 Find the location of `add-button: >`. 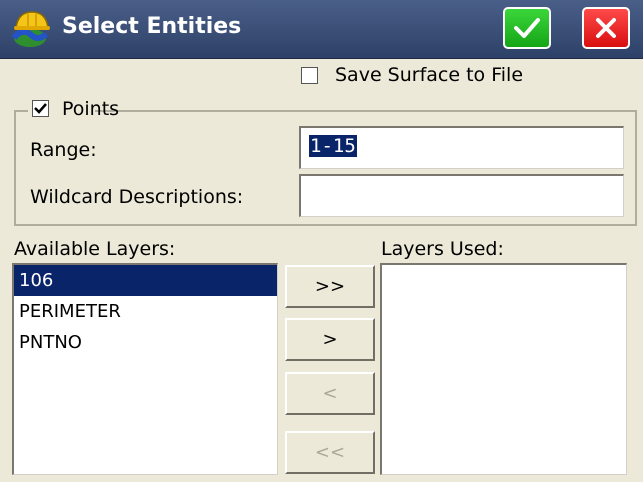

add-button: > is located at coordinates (330, 339).